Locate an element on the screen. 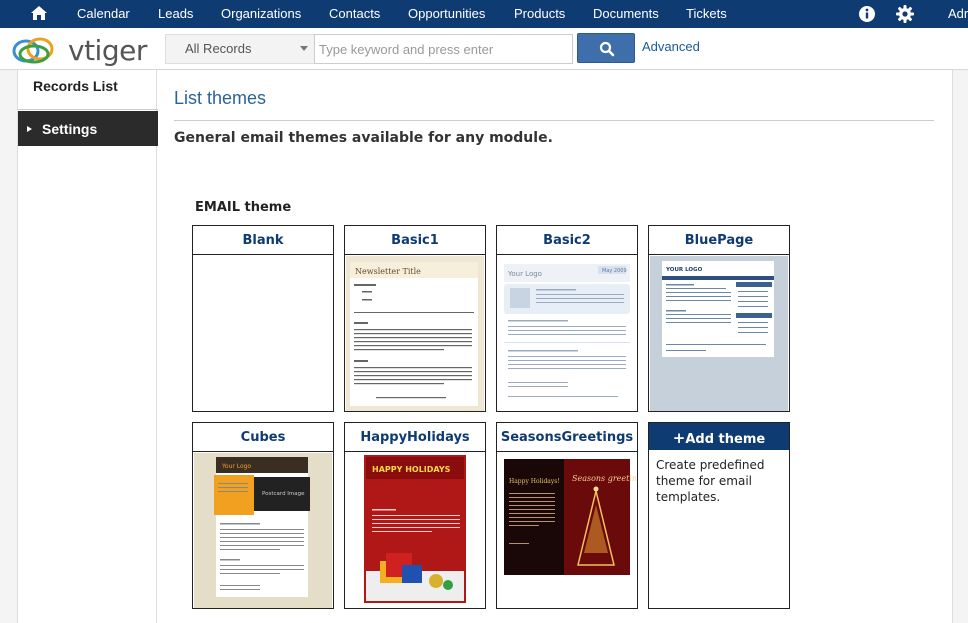 This screenshot has height=623, width=968. sidebar-item-settings: Settings is located at coordinates (88, 128).